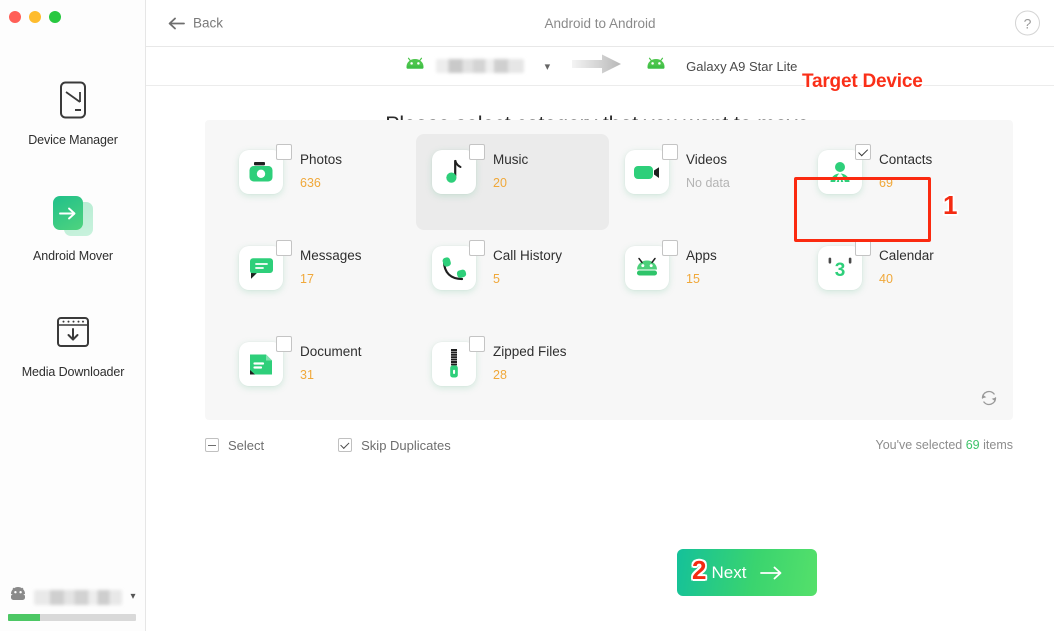 The width and height of the screenshot is (1054, 631). Describe the element at coordinates (510, 170) in the screenshot. I see `category-text: Music 20` at that location.